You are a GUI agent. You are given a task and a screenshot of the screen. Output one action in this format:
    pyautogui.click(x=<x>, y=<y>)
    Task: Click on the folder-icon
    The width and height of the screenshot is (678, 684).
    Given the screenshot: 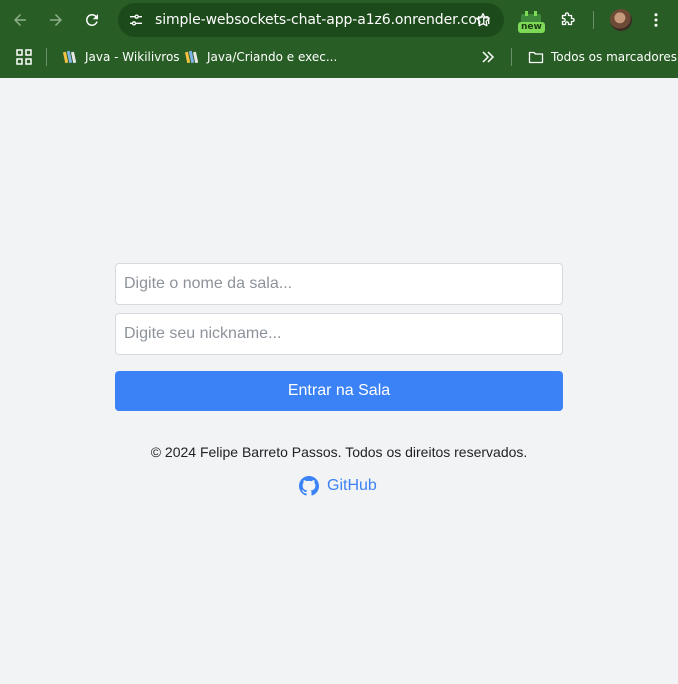 What is the action you would take?
    pyautogui.click(x=536, y=57)
    